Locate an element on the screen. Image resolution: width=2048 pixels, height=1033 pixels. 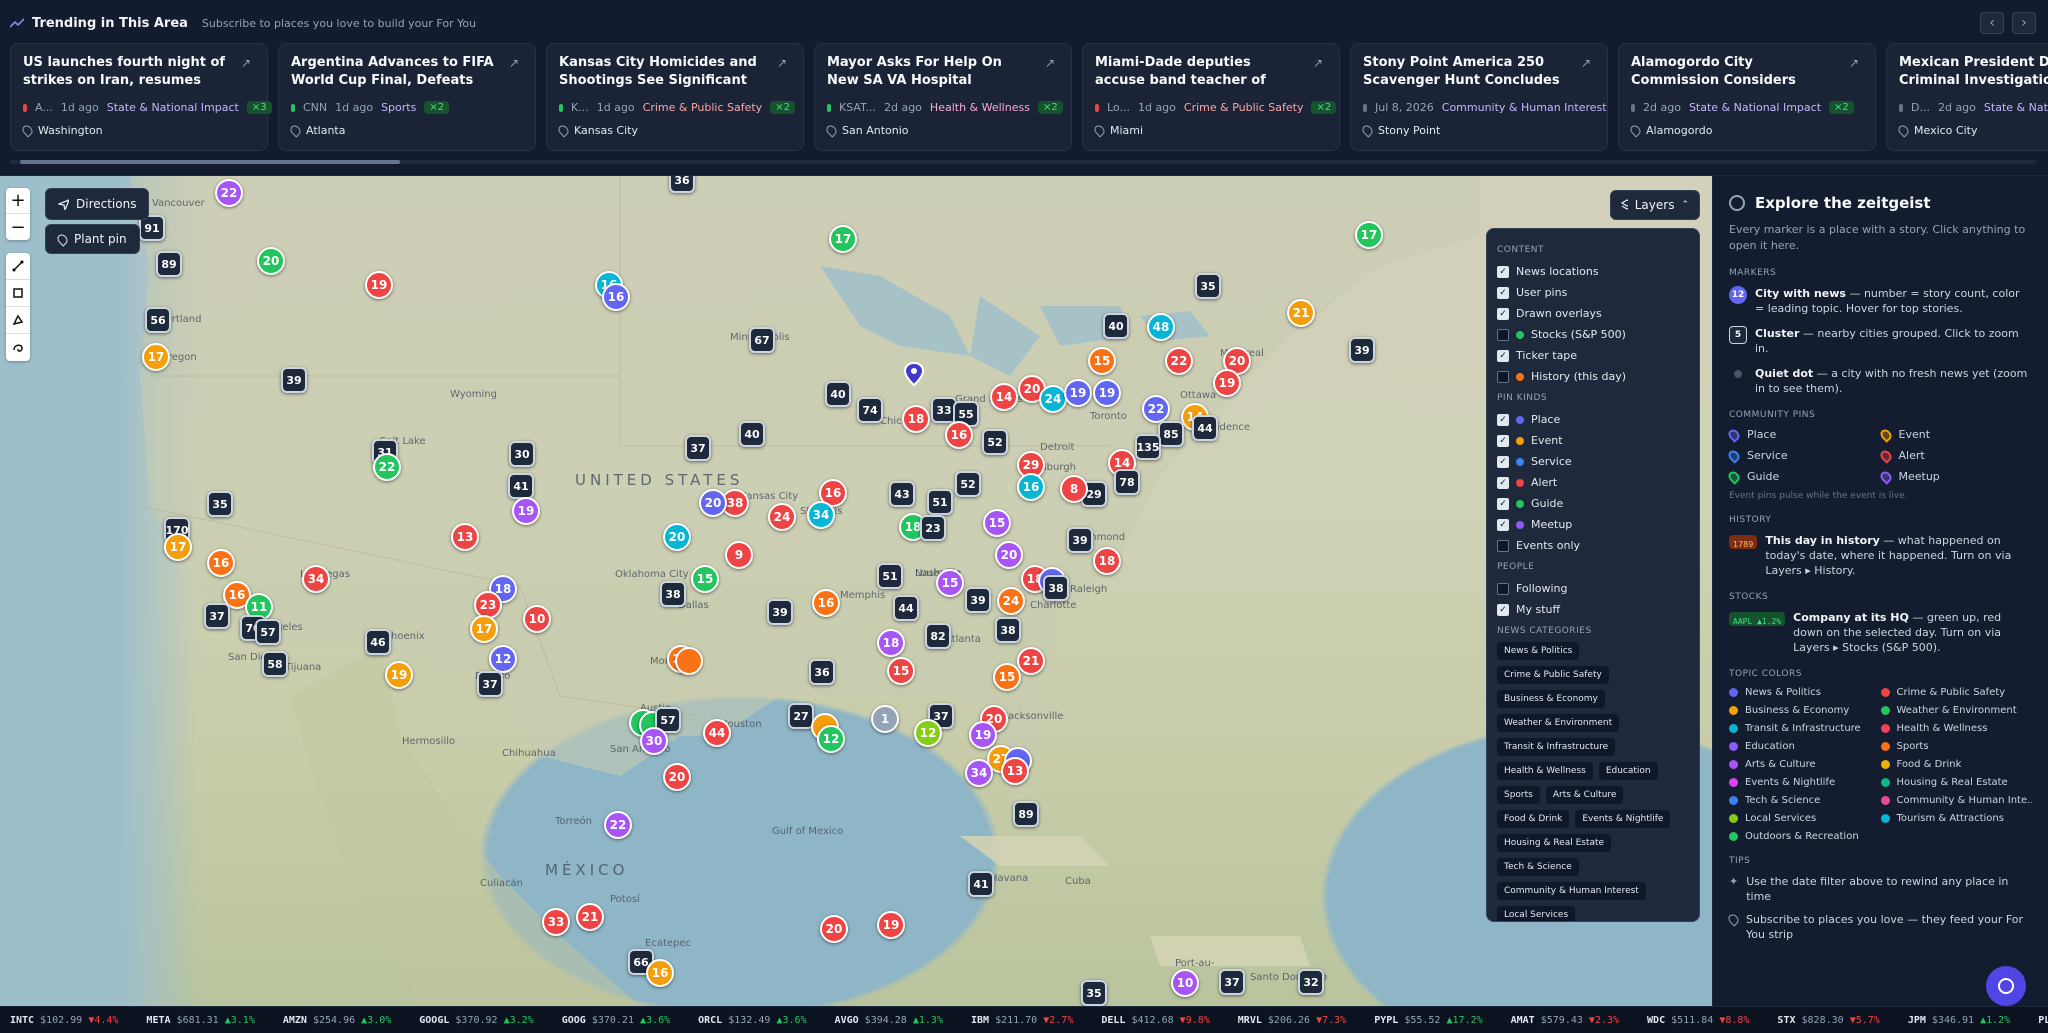
cluster-marker: 56 is located at coordinates (158, 320).